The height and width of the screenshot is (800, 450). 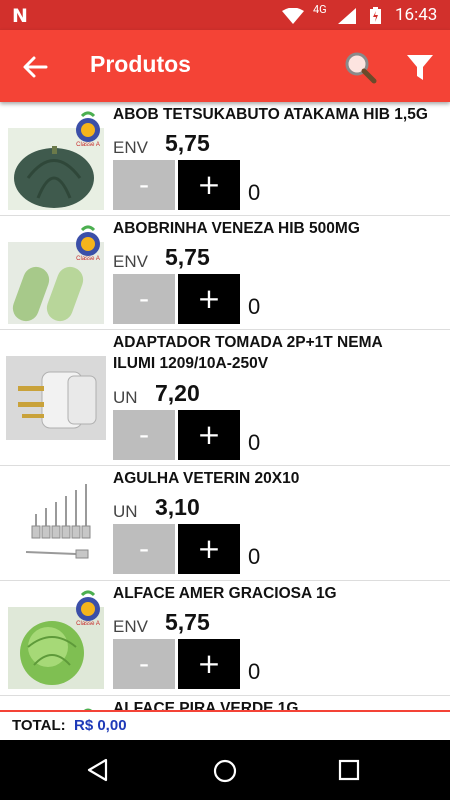 I want to click on nav-back-icon, so click(x=98, y=770).